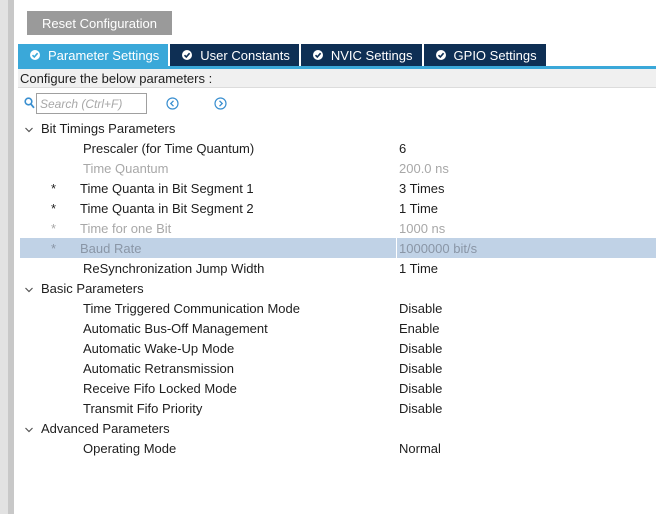  I want to click on group-advanced-parameters: Advanced Parameters, so click(338, 428).